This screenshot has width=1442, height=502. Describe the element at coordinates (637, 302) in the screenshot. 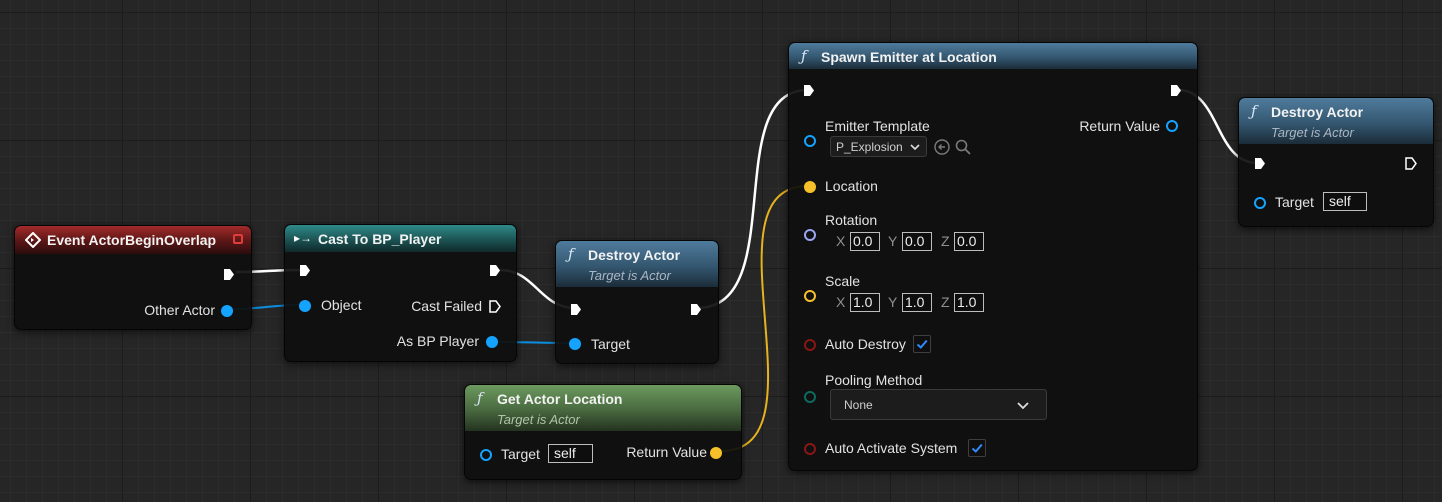

I see `node-destroy-actor-1: ƒ Destroy Actor Target is Actor Target` at that location.